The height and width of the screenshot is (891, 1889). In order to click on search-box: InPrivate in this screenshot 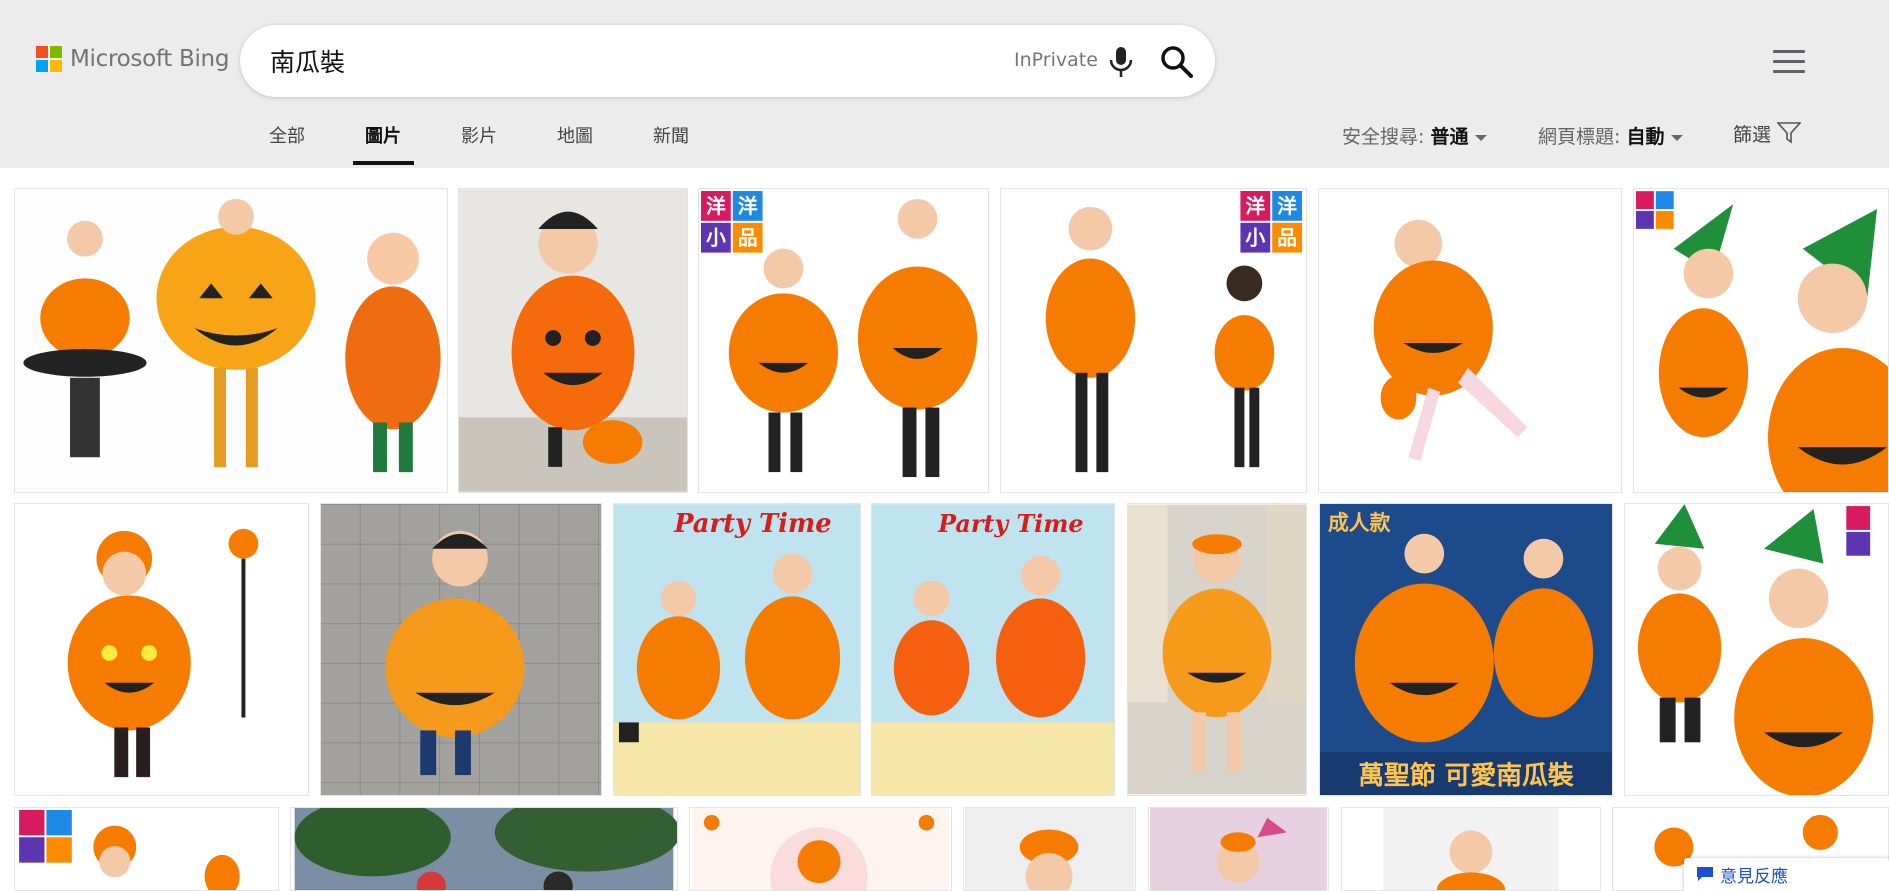, I will do `click(727, 61)`.